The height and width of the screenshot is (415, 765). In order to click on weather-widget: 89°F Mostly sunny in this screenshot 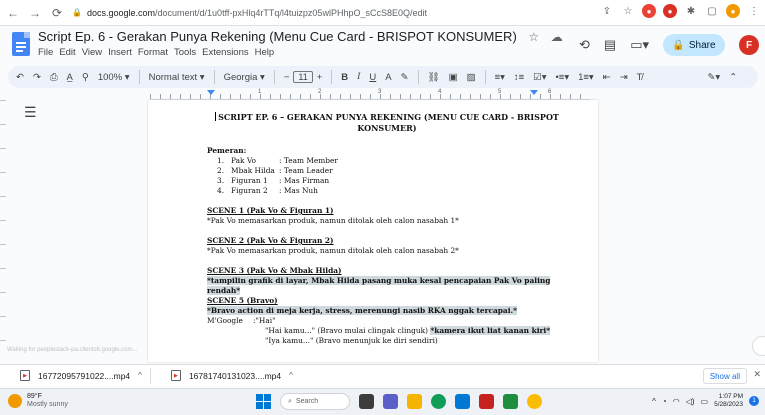, I will do `click(38, 401)`.